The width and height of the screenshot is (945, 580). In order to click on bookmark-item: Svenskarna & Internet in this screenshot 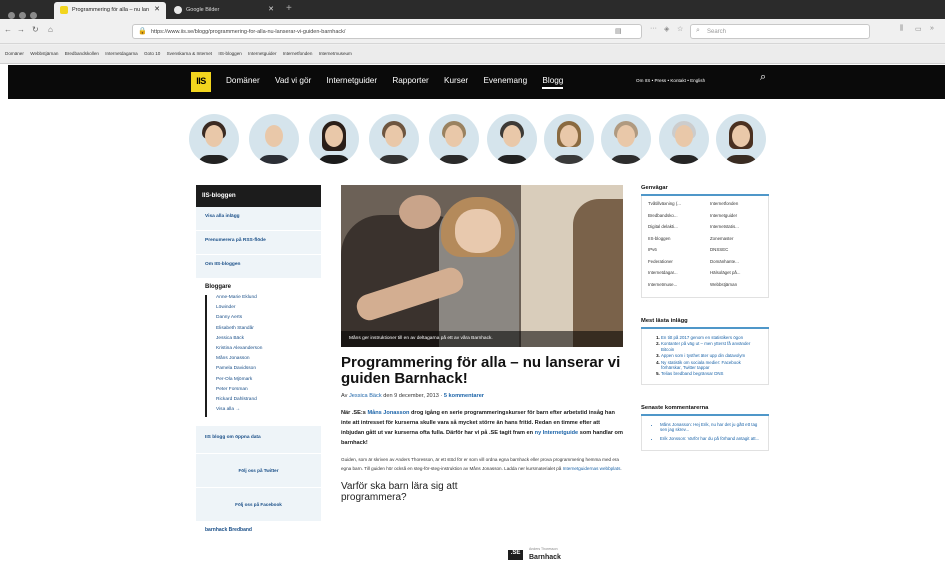, I will do `click(189, 53)`.